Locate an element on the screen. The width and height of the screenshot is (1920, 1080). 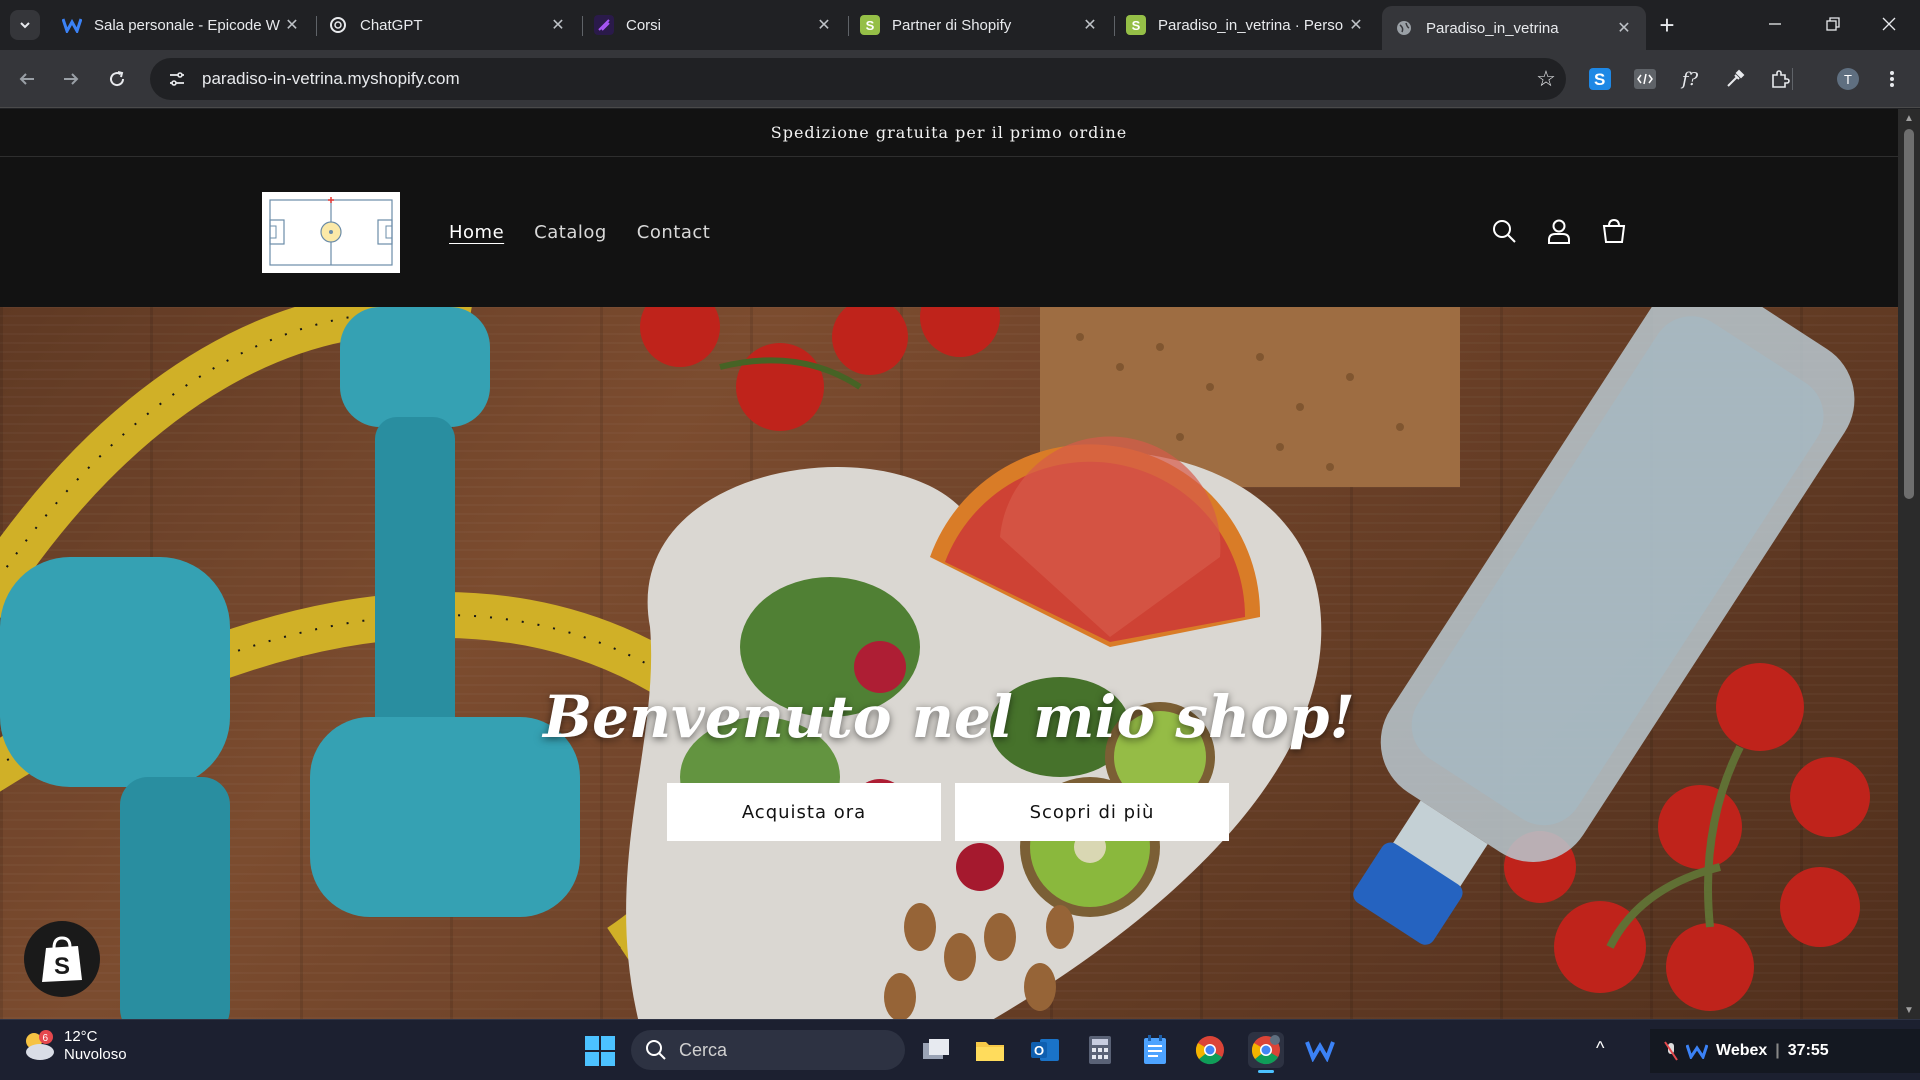
taskbar-search-placeholder: Cerca is located at coordinates (703, 1049).